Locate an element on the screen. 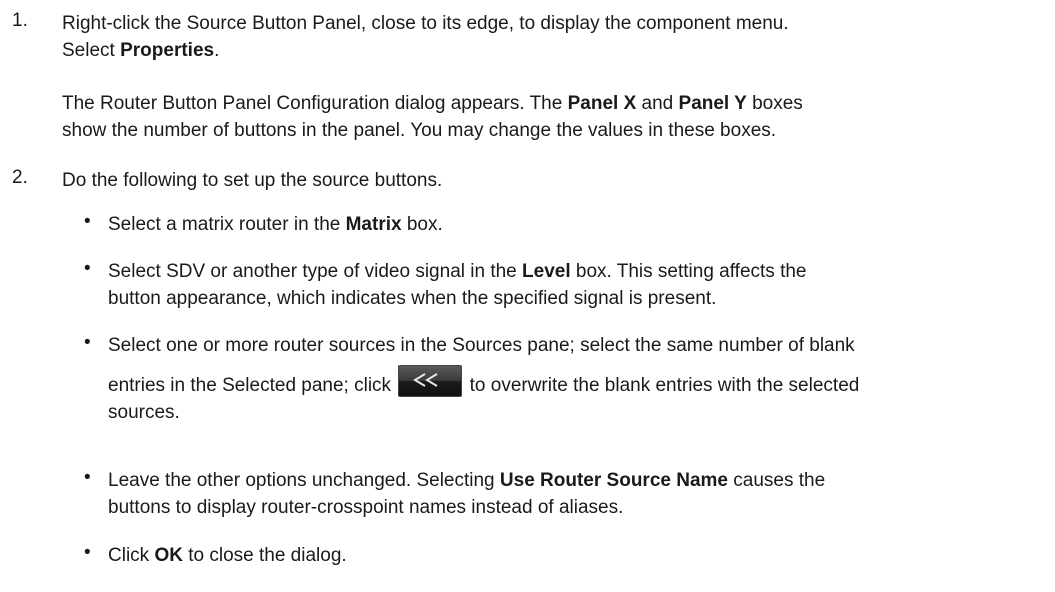 This screenshot has width=1055, height=592. panel-y-term: Panel Y is located at coordinates (712, 103).